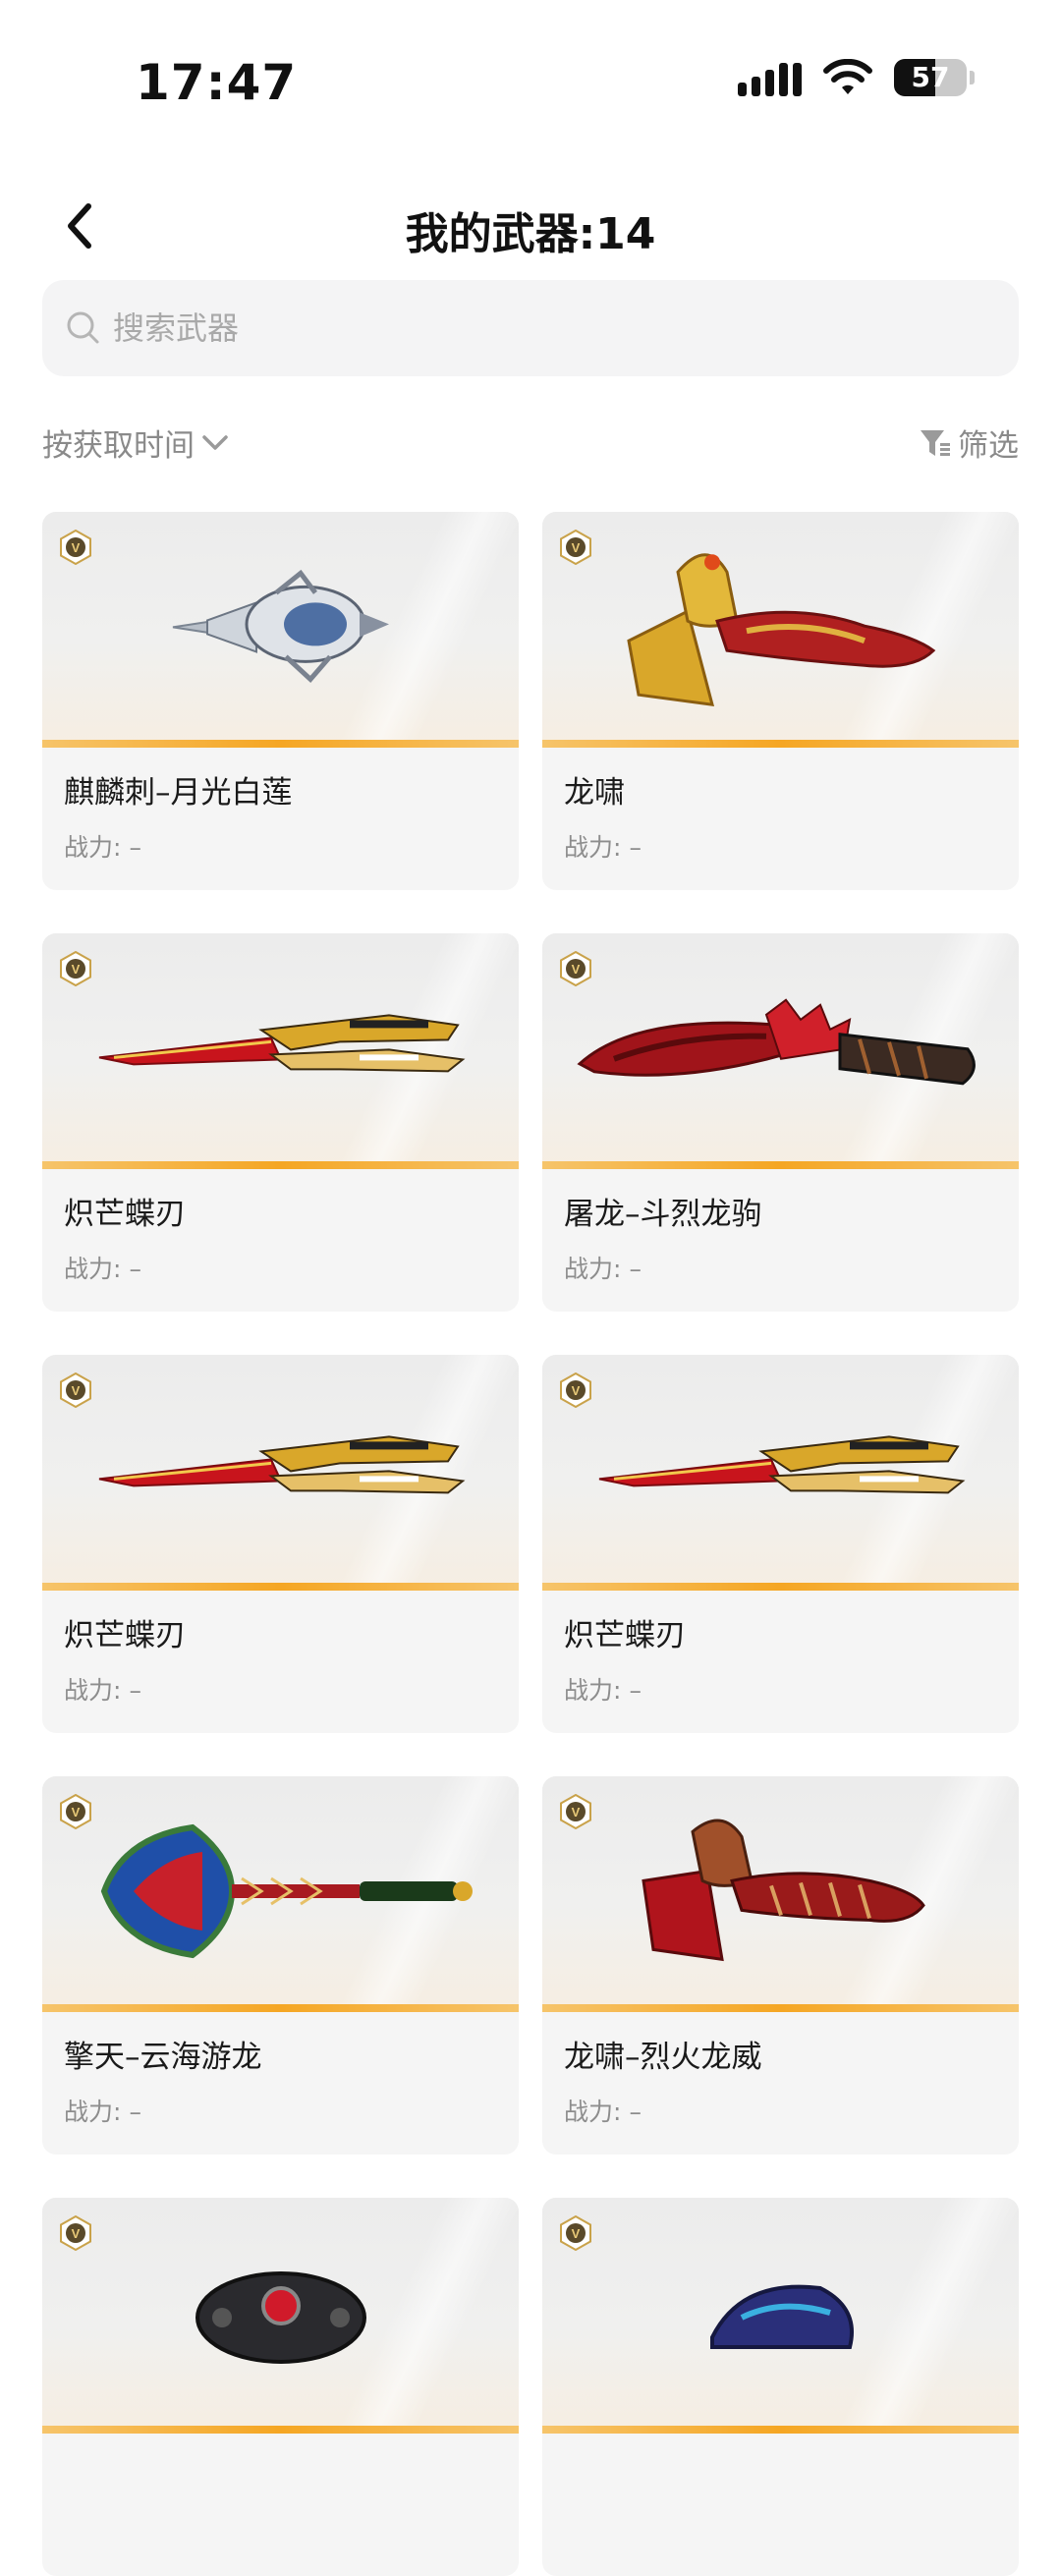  I want to click on filter-button: 筛选, so click(969, 442).